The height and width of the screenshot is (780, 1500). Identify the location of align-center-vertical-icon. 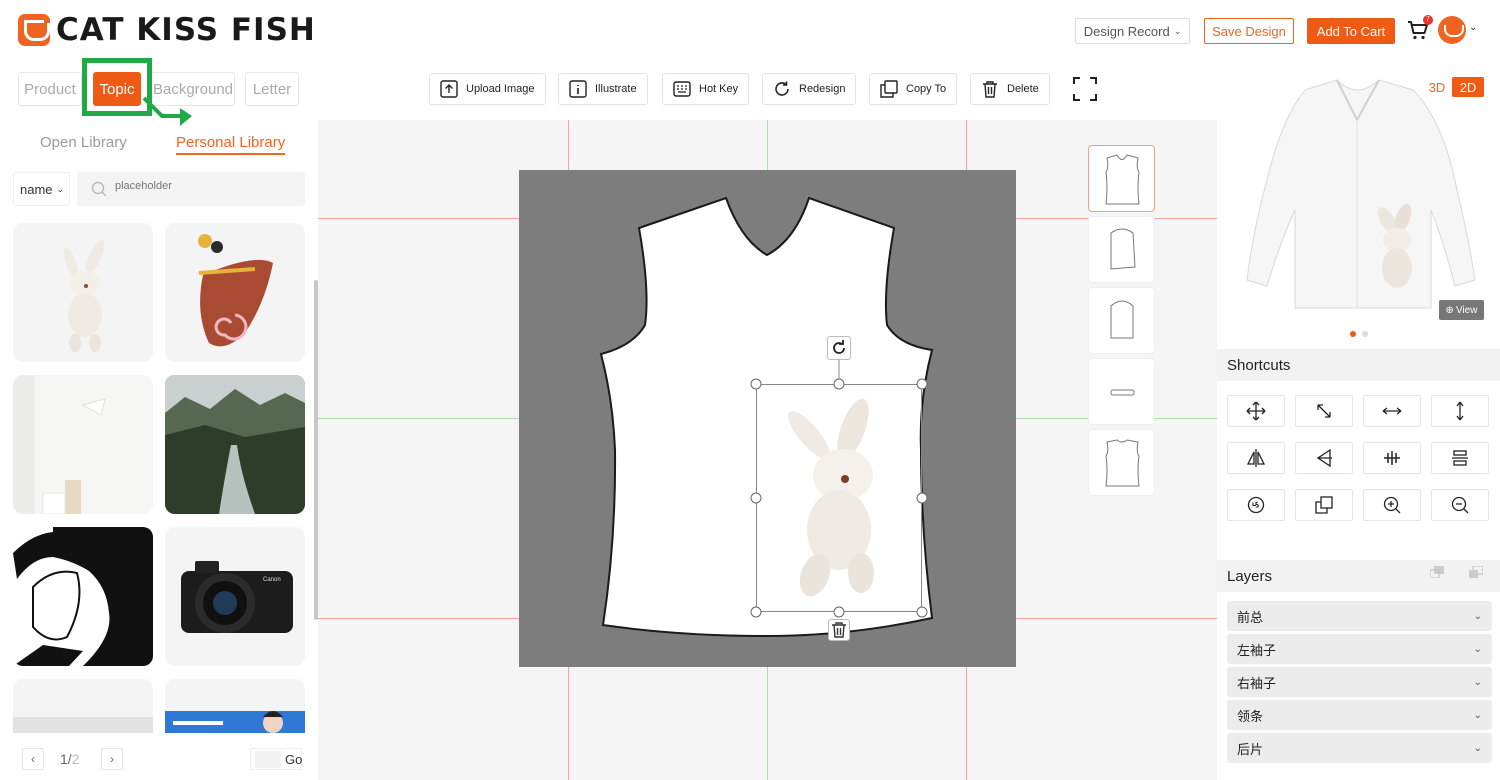
(1392, 458).